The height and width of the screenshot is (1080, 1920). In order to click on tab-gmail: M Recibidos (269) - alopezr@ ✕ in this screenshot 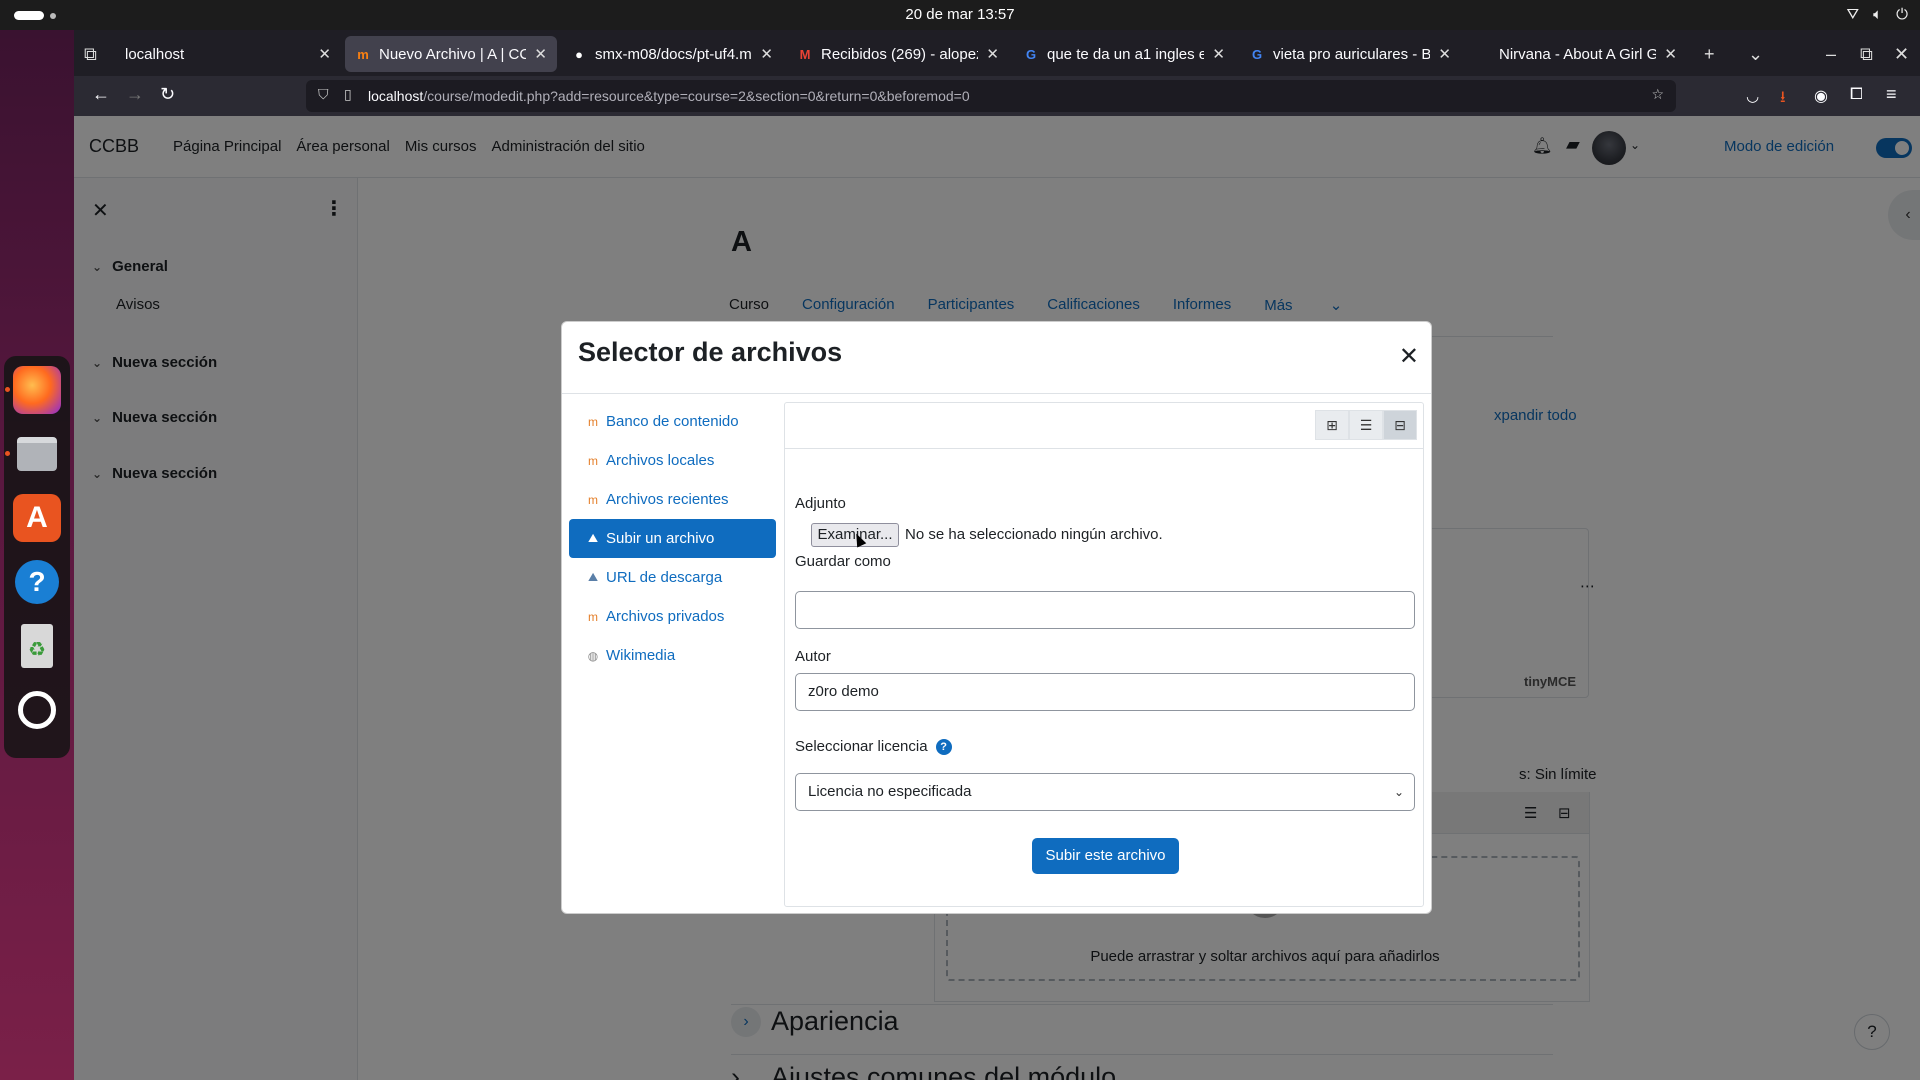, I will do `click(898, 54)`.